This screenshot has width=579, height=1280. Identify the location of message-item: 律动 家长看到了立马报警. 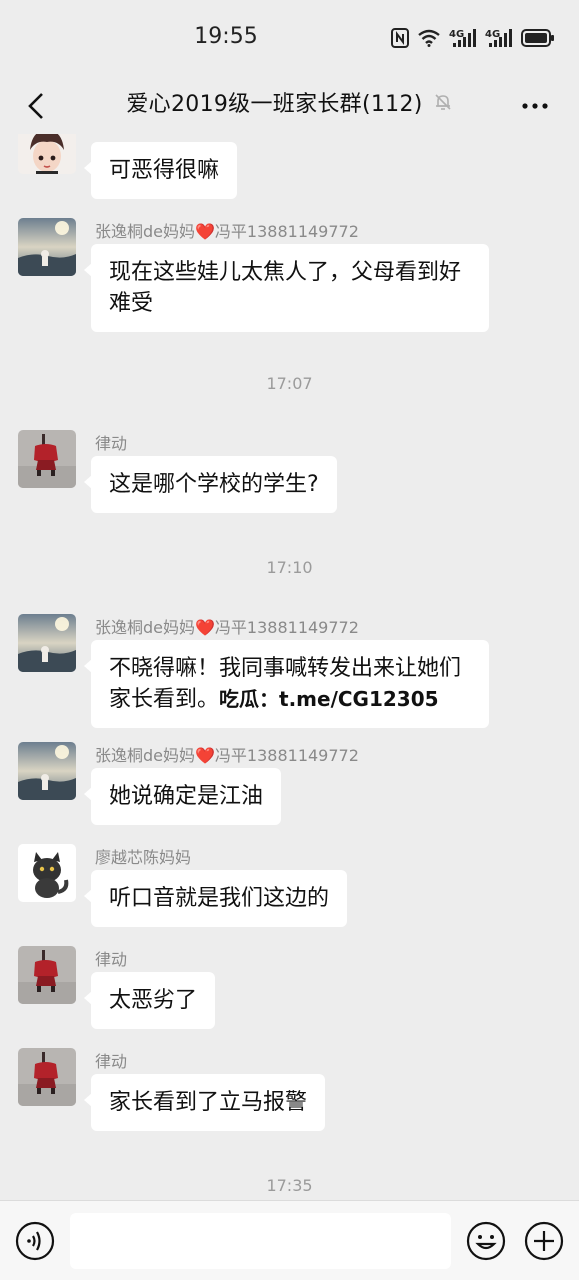
(288, 1093).